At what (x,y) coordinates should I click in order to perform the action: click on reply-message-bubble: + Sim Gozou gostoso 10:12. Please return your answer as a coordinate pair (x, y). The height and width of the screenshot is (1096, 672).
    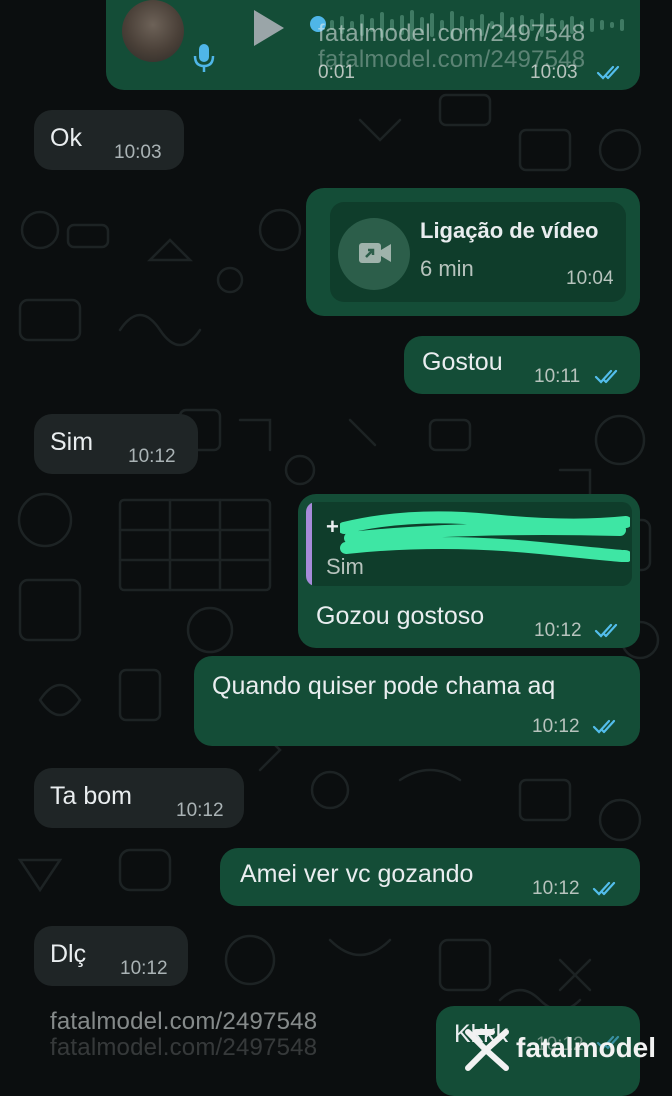
    Looking at the image, I should click on (469, 571).